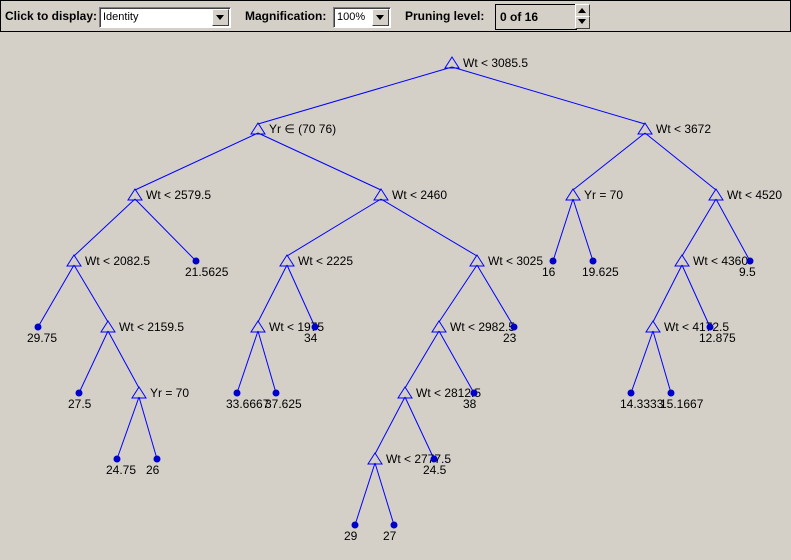 Image resolution: width=791 pixels, height=560 pixels. What do you see at coordinates (283, 400) in the screenshot?
I see `leaf-node: 37.625` at bounding box center [283, 400].